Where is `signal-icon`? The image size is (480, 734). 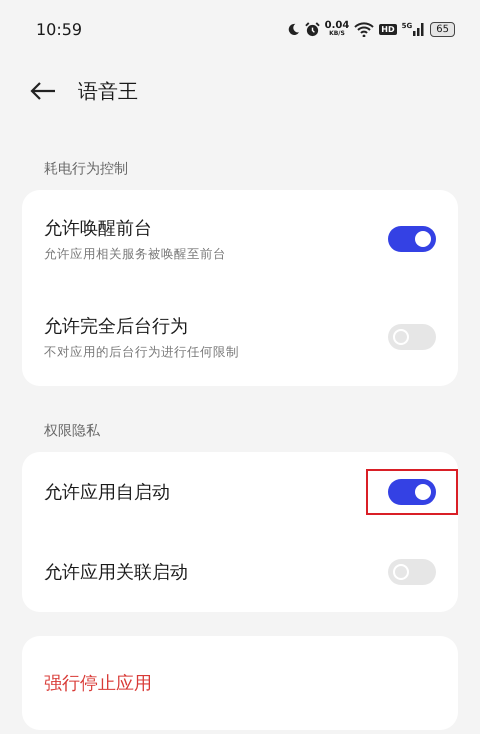 signal-icon is located at coordinates (419, 29).